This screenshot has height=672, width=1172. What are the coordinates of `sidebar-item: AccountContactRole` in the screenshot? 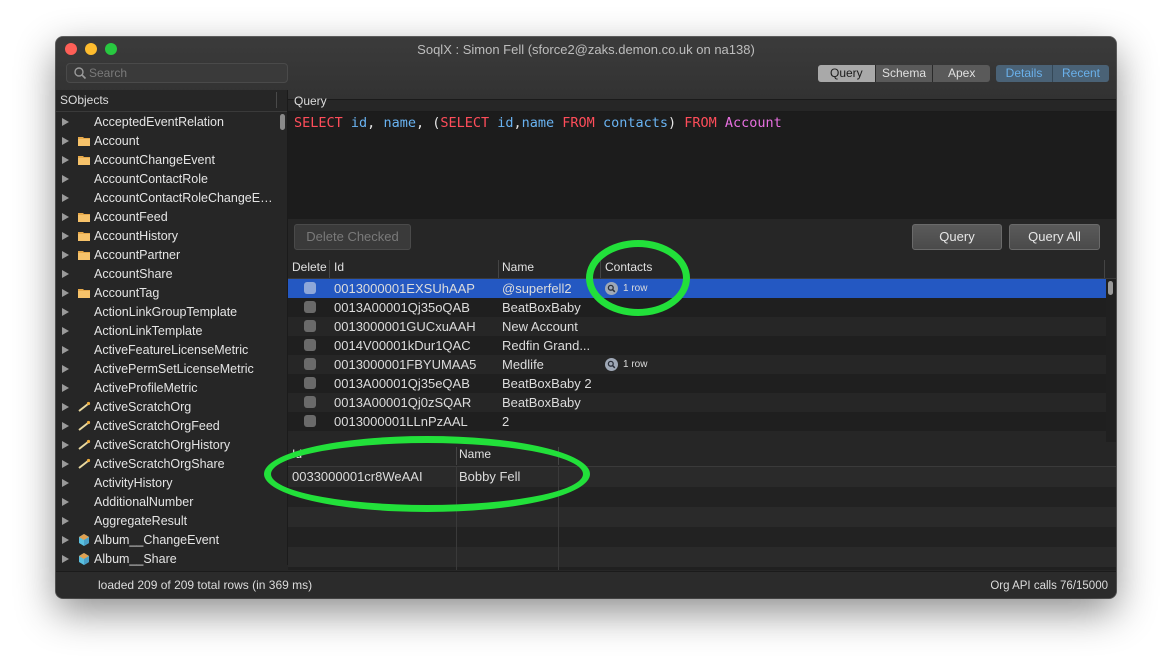 It's located at (171, 179).